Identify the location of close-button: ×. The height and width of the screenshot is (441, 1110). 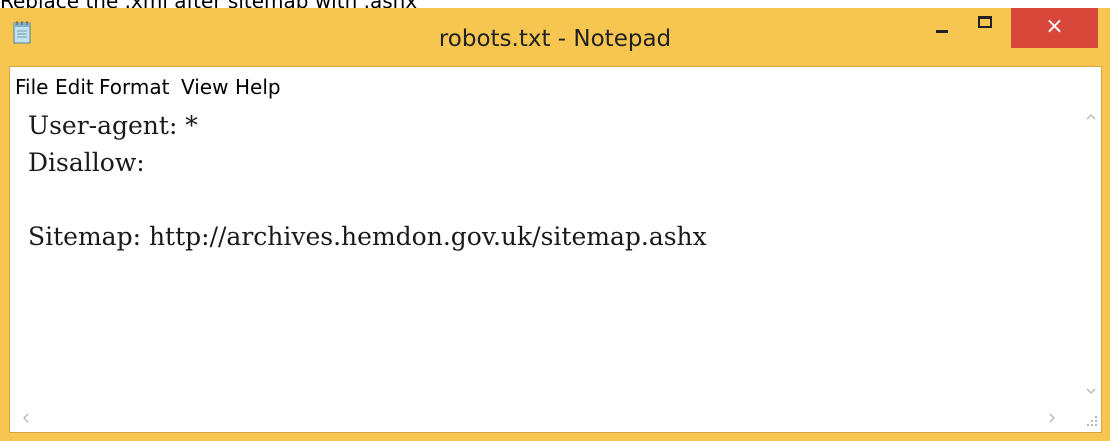
(1054, 28).